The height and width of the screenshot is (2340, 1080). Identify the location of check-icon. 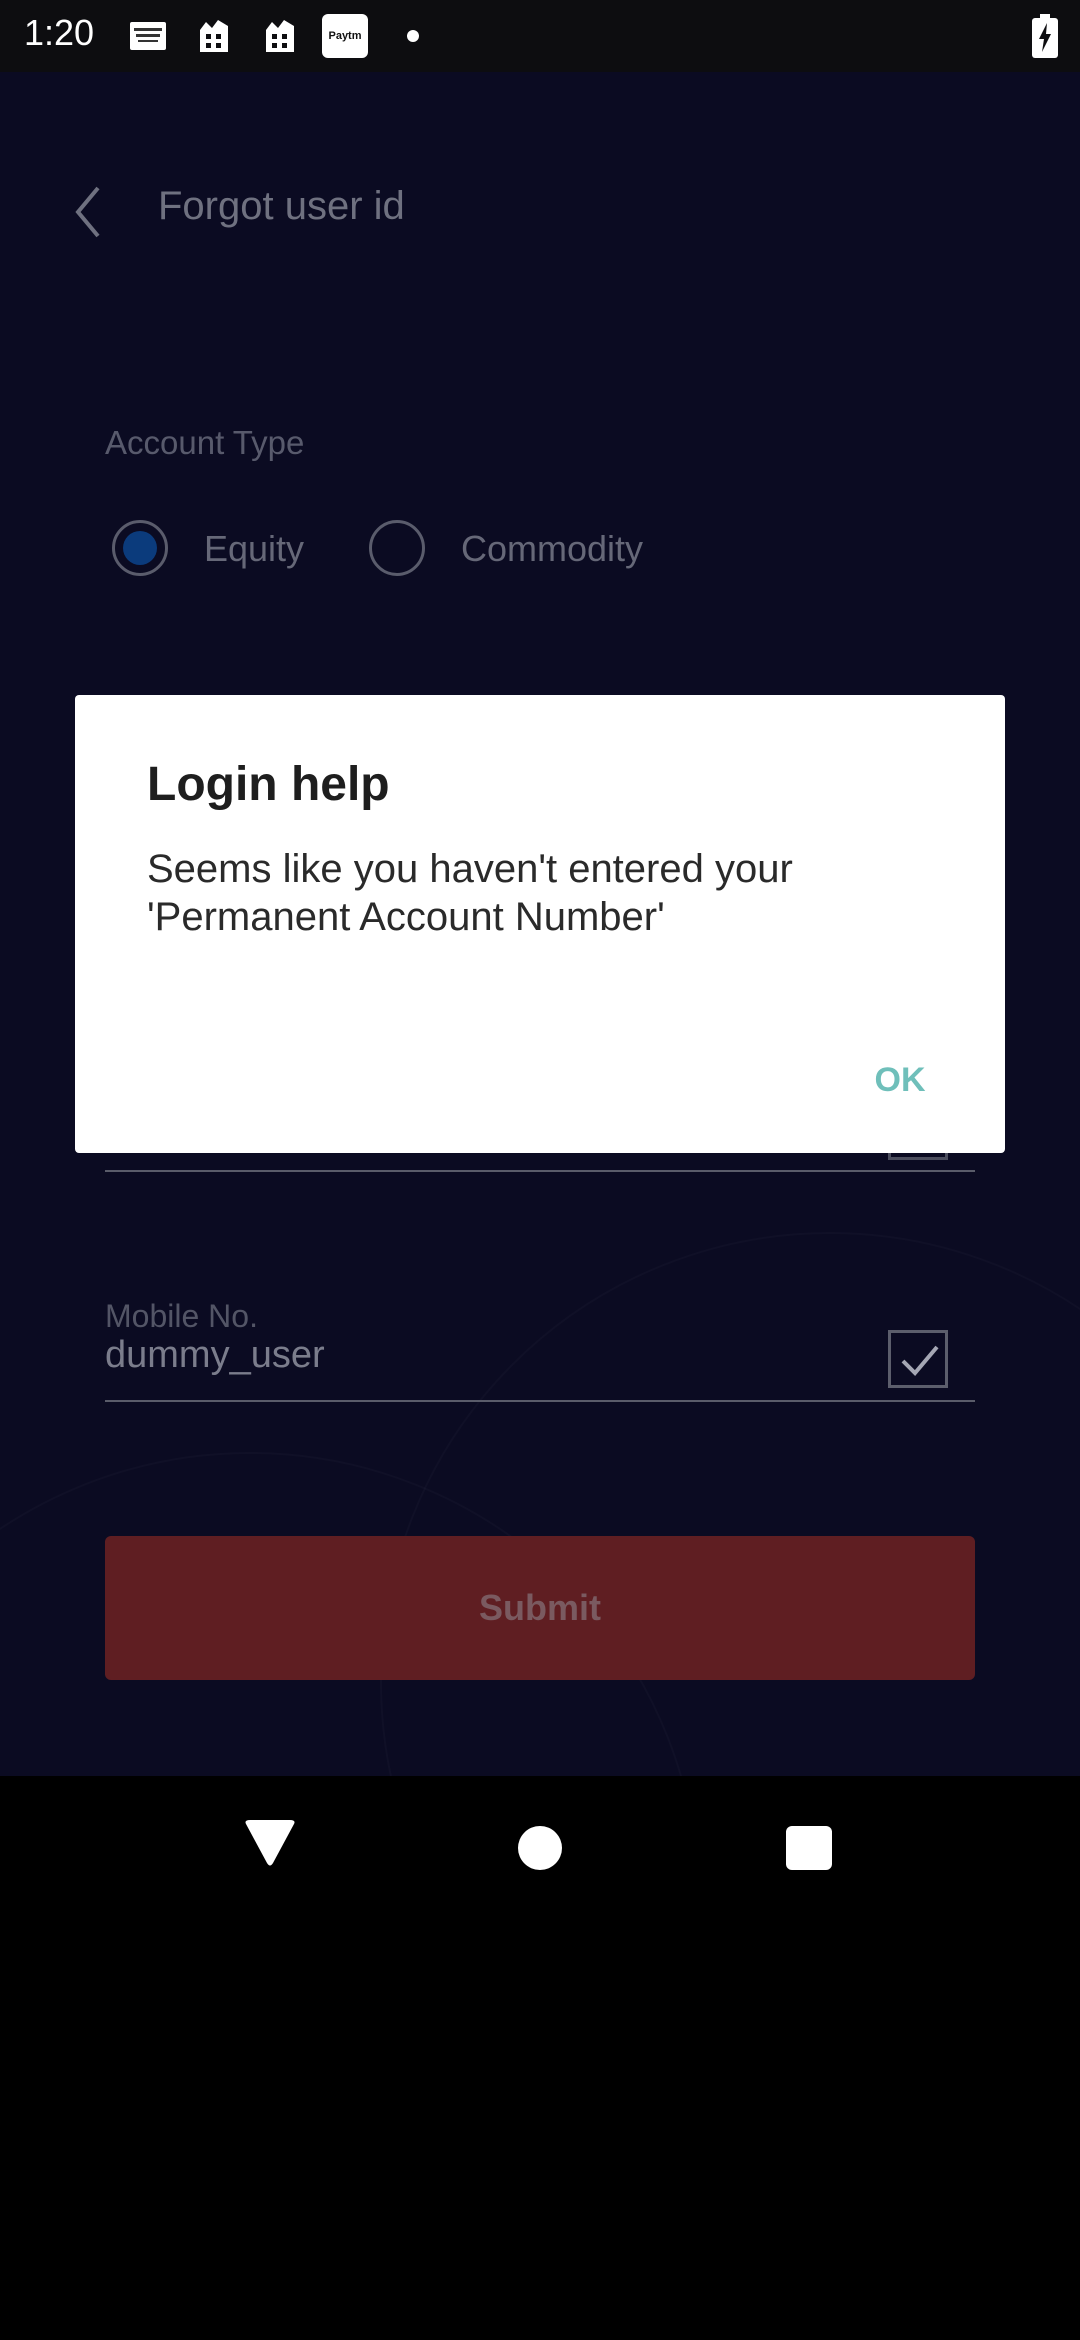
(920, 1360).